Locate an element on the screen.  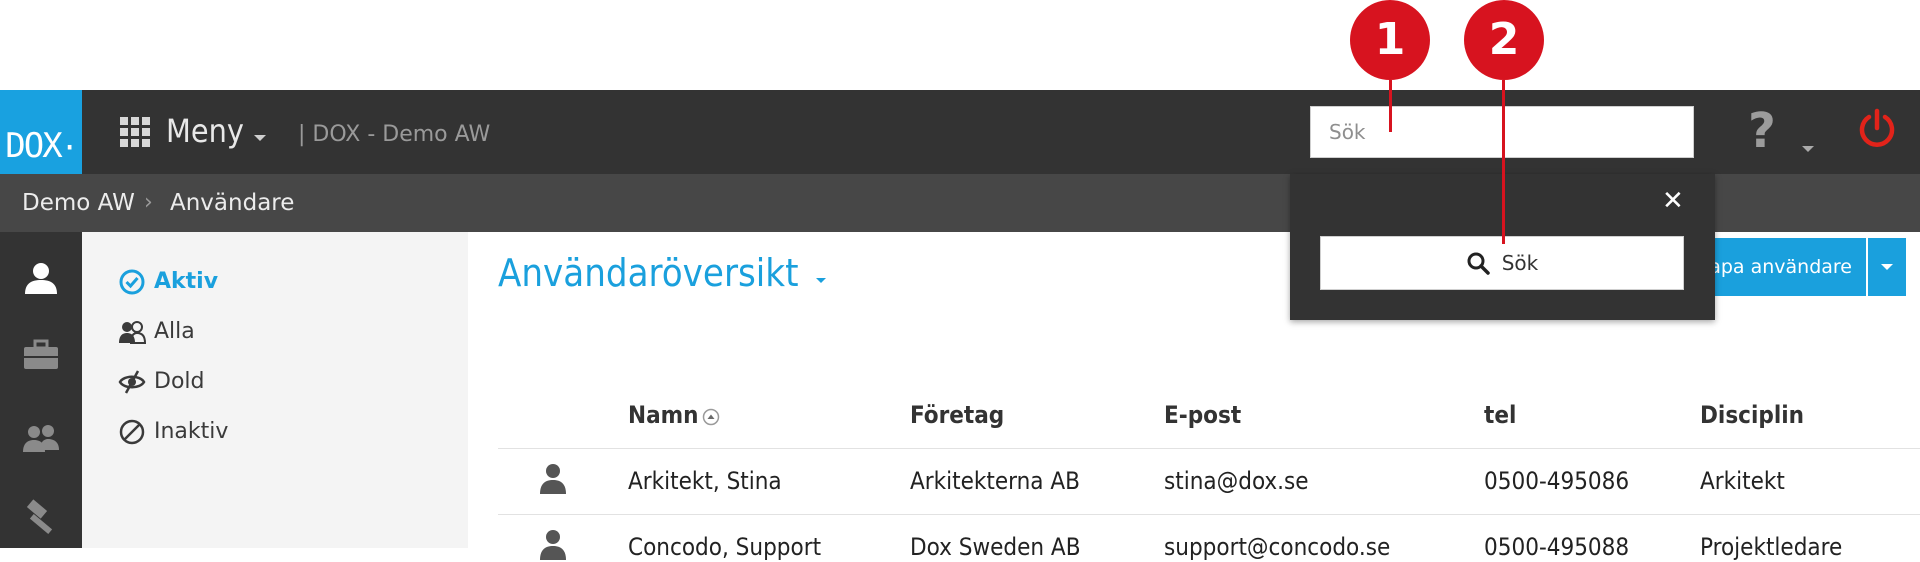
search-button: Sök is located at coordinates (1502, 263).